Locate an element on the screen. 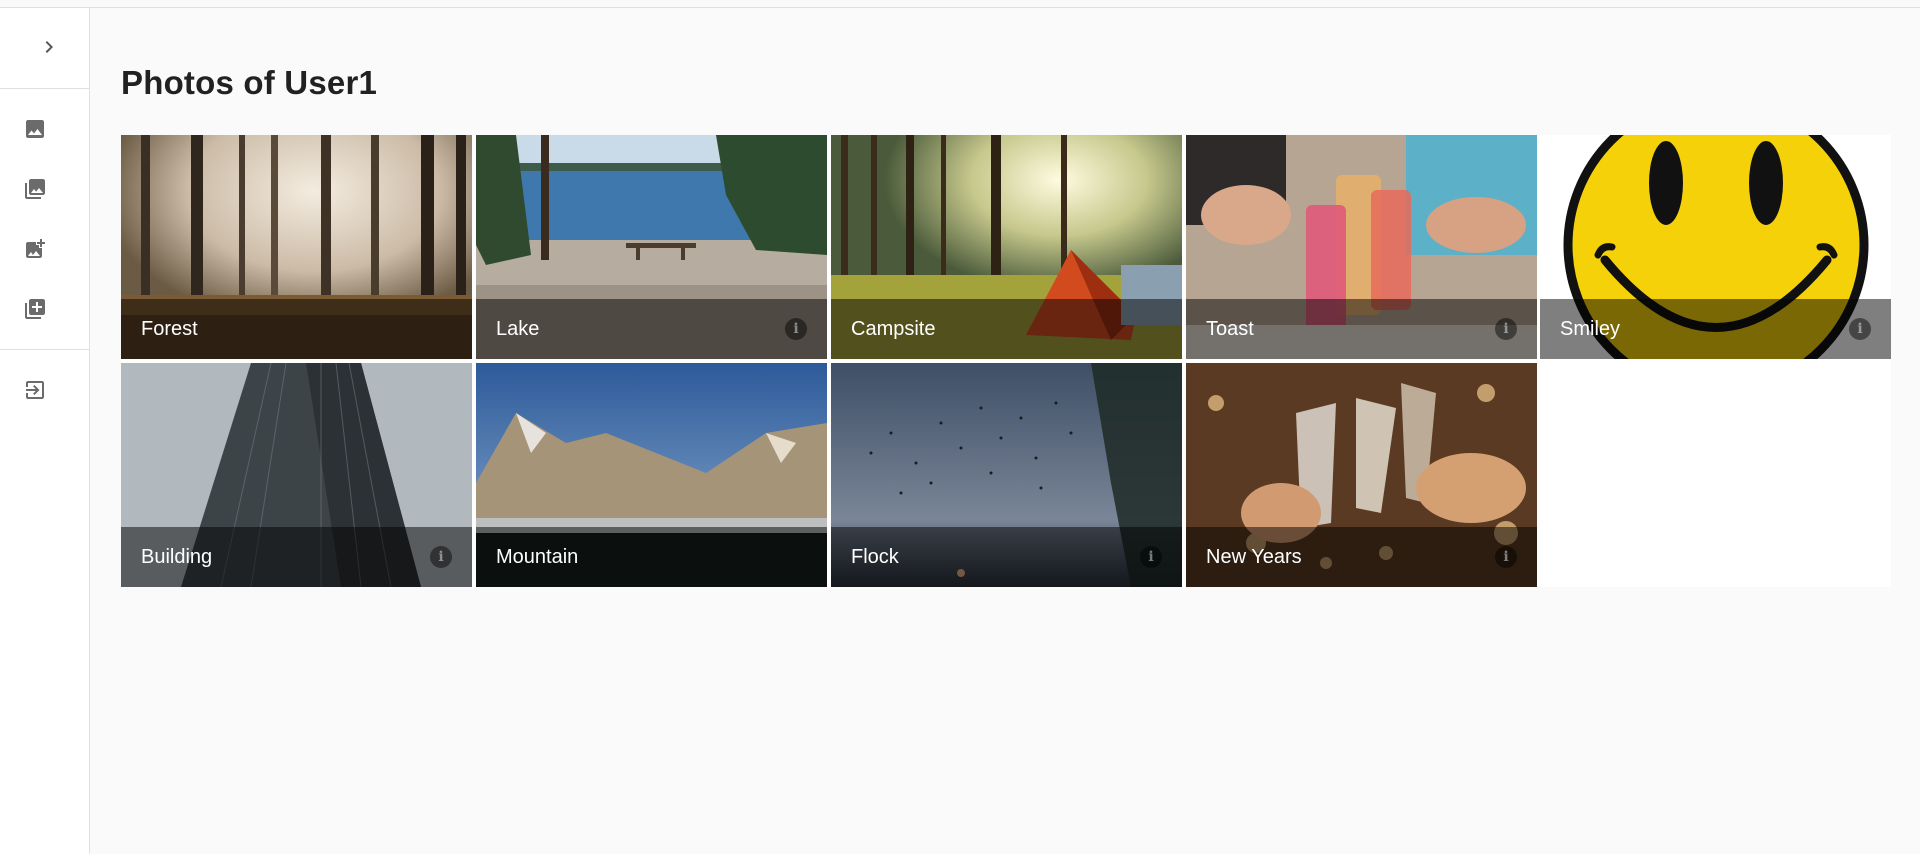 The image size is (1920, 854). photo-library-icon is located at coordinates (35, 189).